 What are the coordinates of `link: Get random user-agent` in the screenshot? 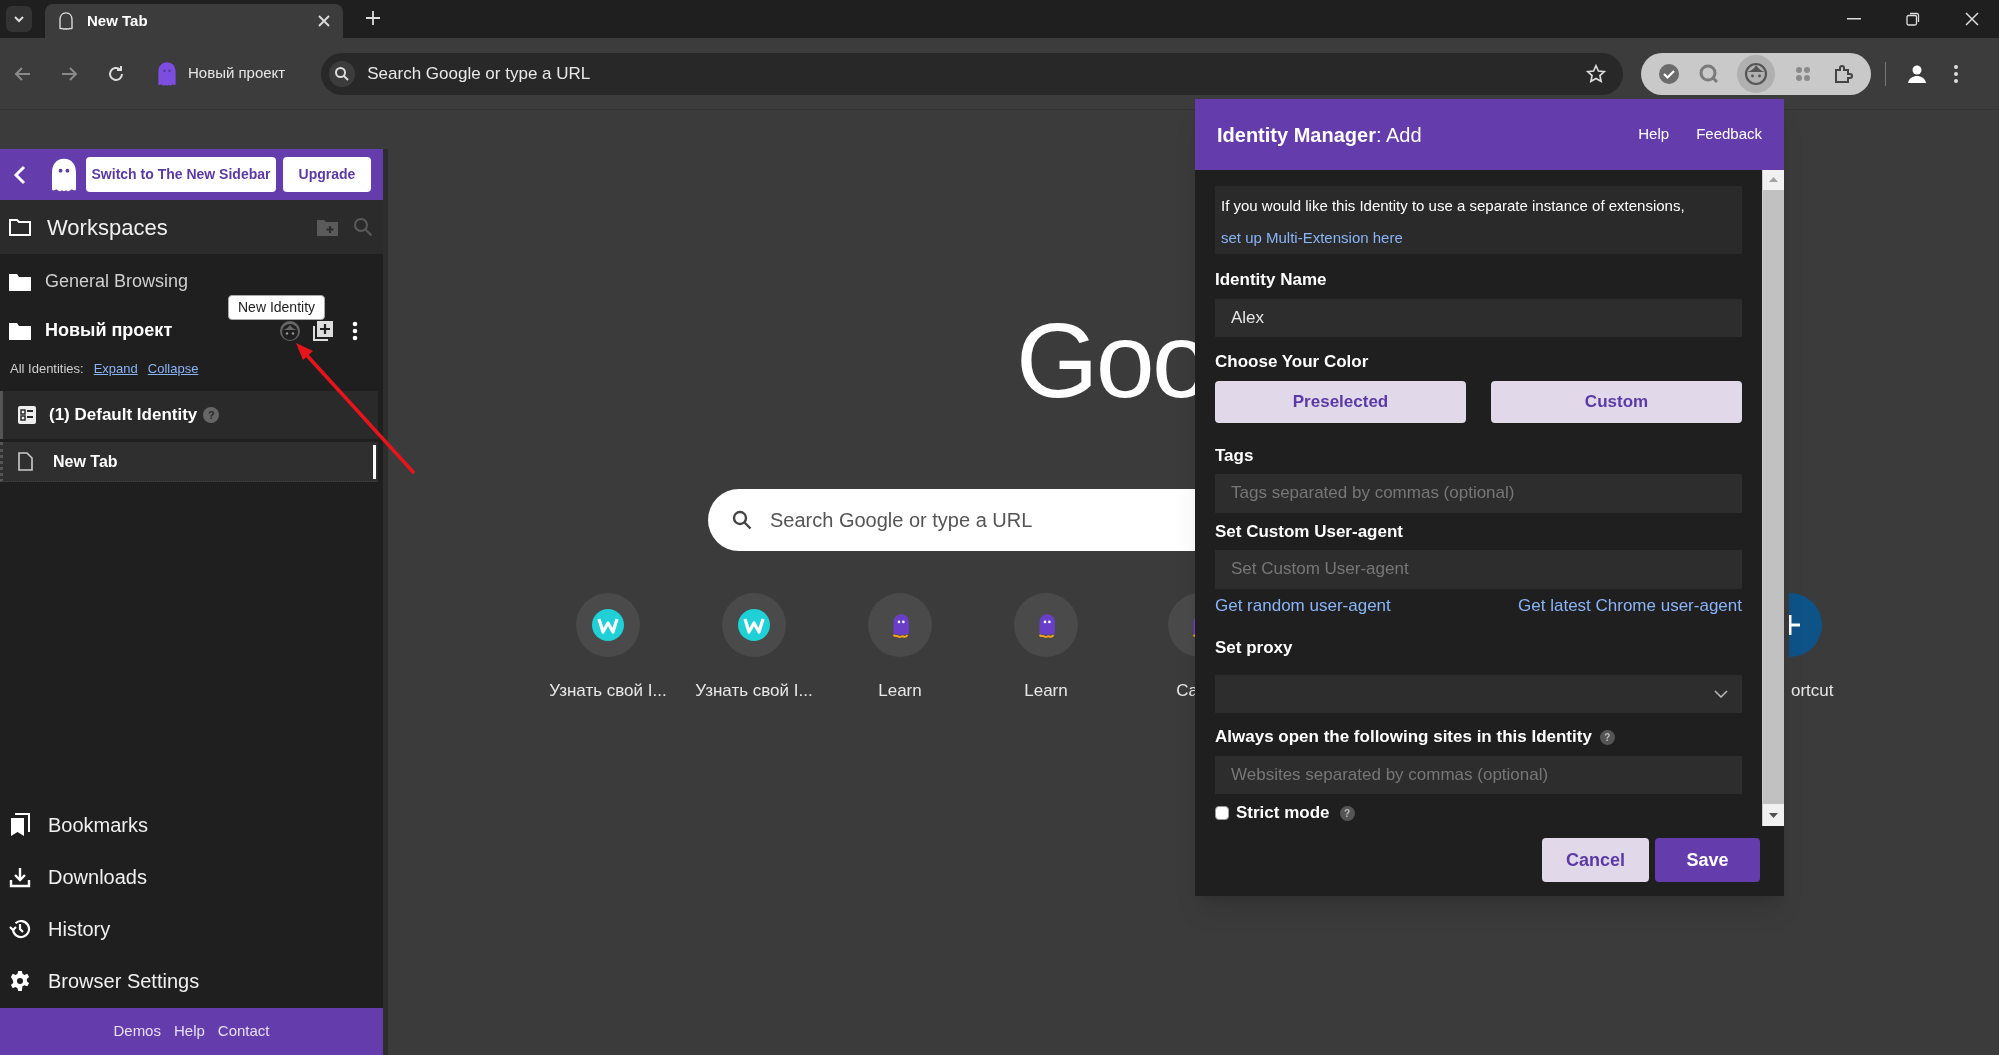 It's located at (1303, 605).